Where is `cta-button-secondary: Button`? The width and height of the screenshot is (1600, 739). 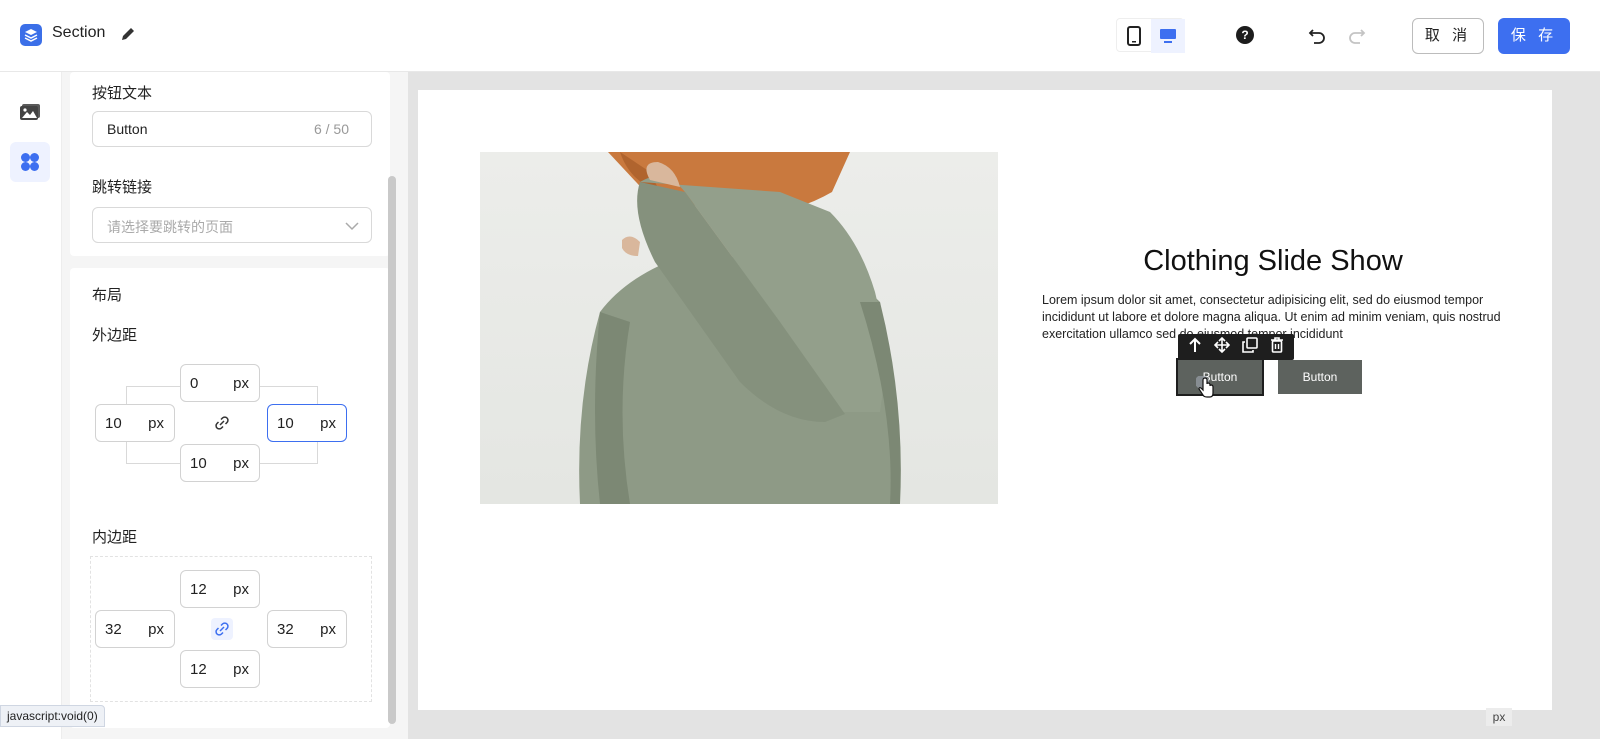 cta-button-secondary: Button is located at coordinates (1320, 377).